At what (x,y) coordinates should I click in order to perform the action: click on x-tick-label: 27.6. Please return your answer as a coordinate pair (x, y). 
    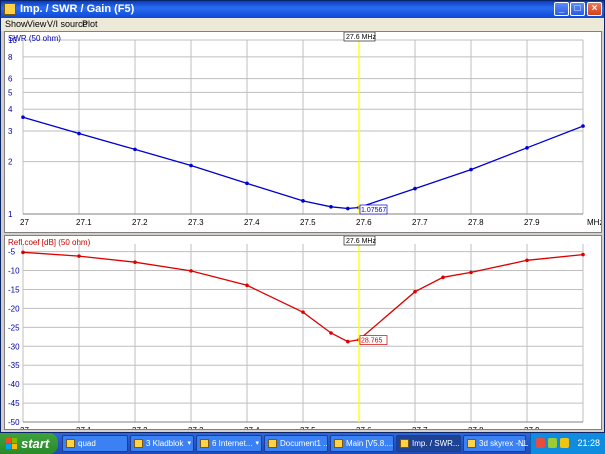
    Looking at the image, I should click on (364, 427).